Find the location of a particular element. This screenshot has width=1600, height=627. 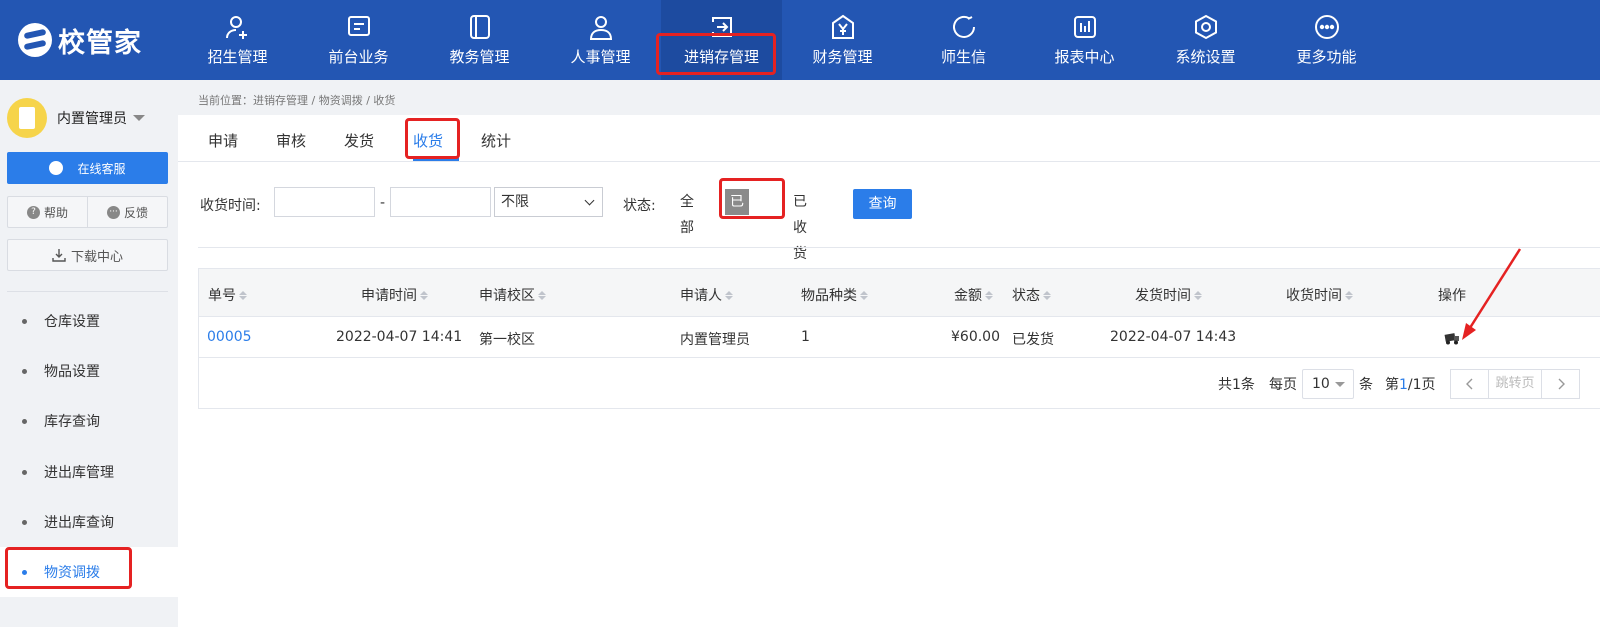

online-service-button: 在线客服 is located at coordinates (87, 168).